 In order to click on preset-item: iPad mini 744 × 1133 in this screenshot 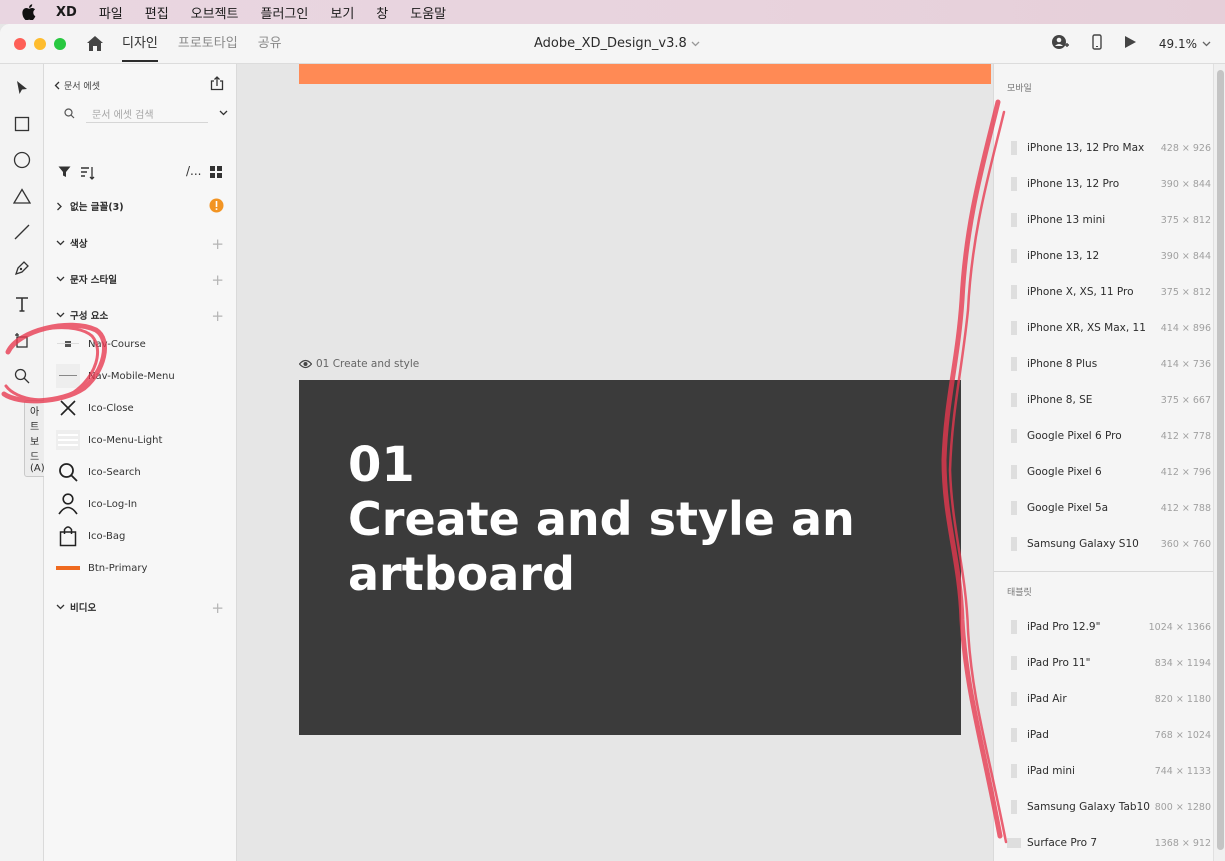, I will do `click(1103, 771)`.